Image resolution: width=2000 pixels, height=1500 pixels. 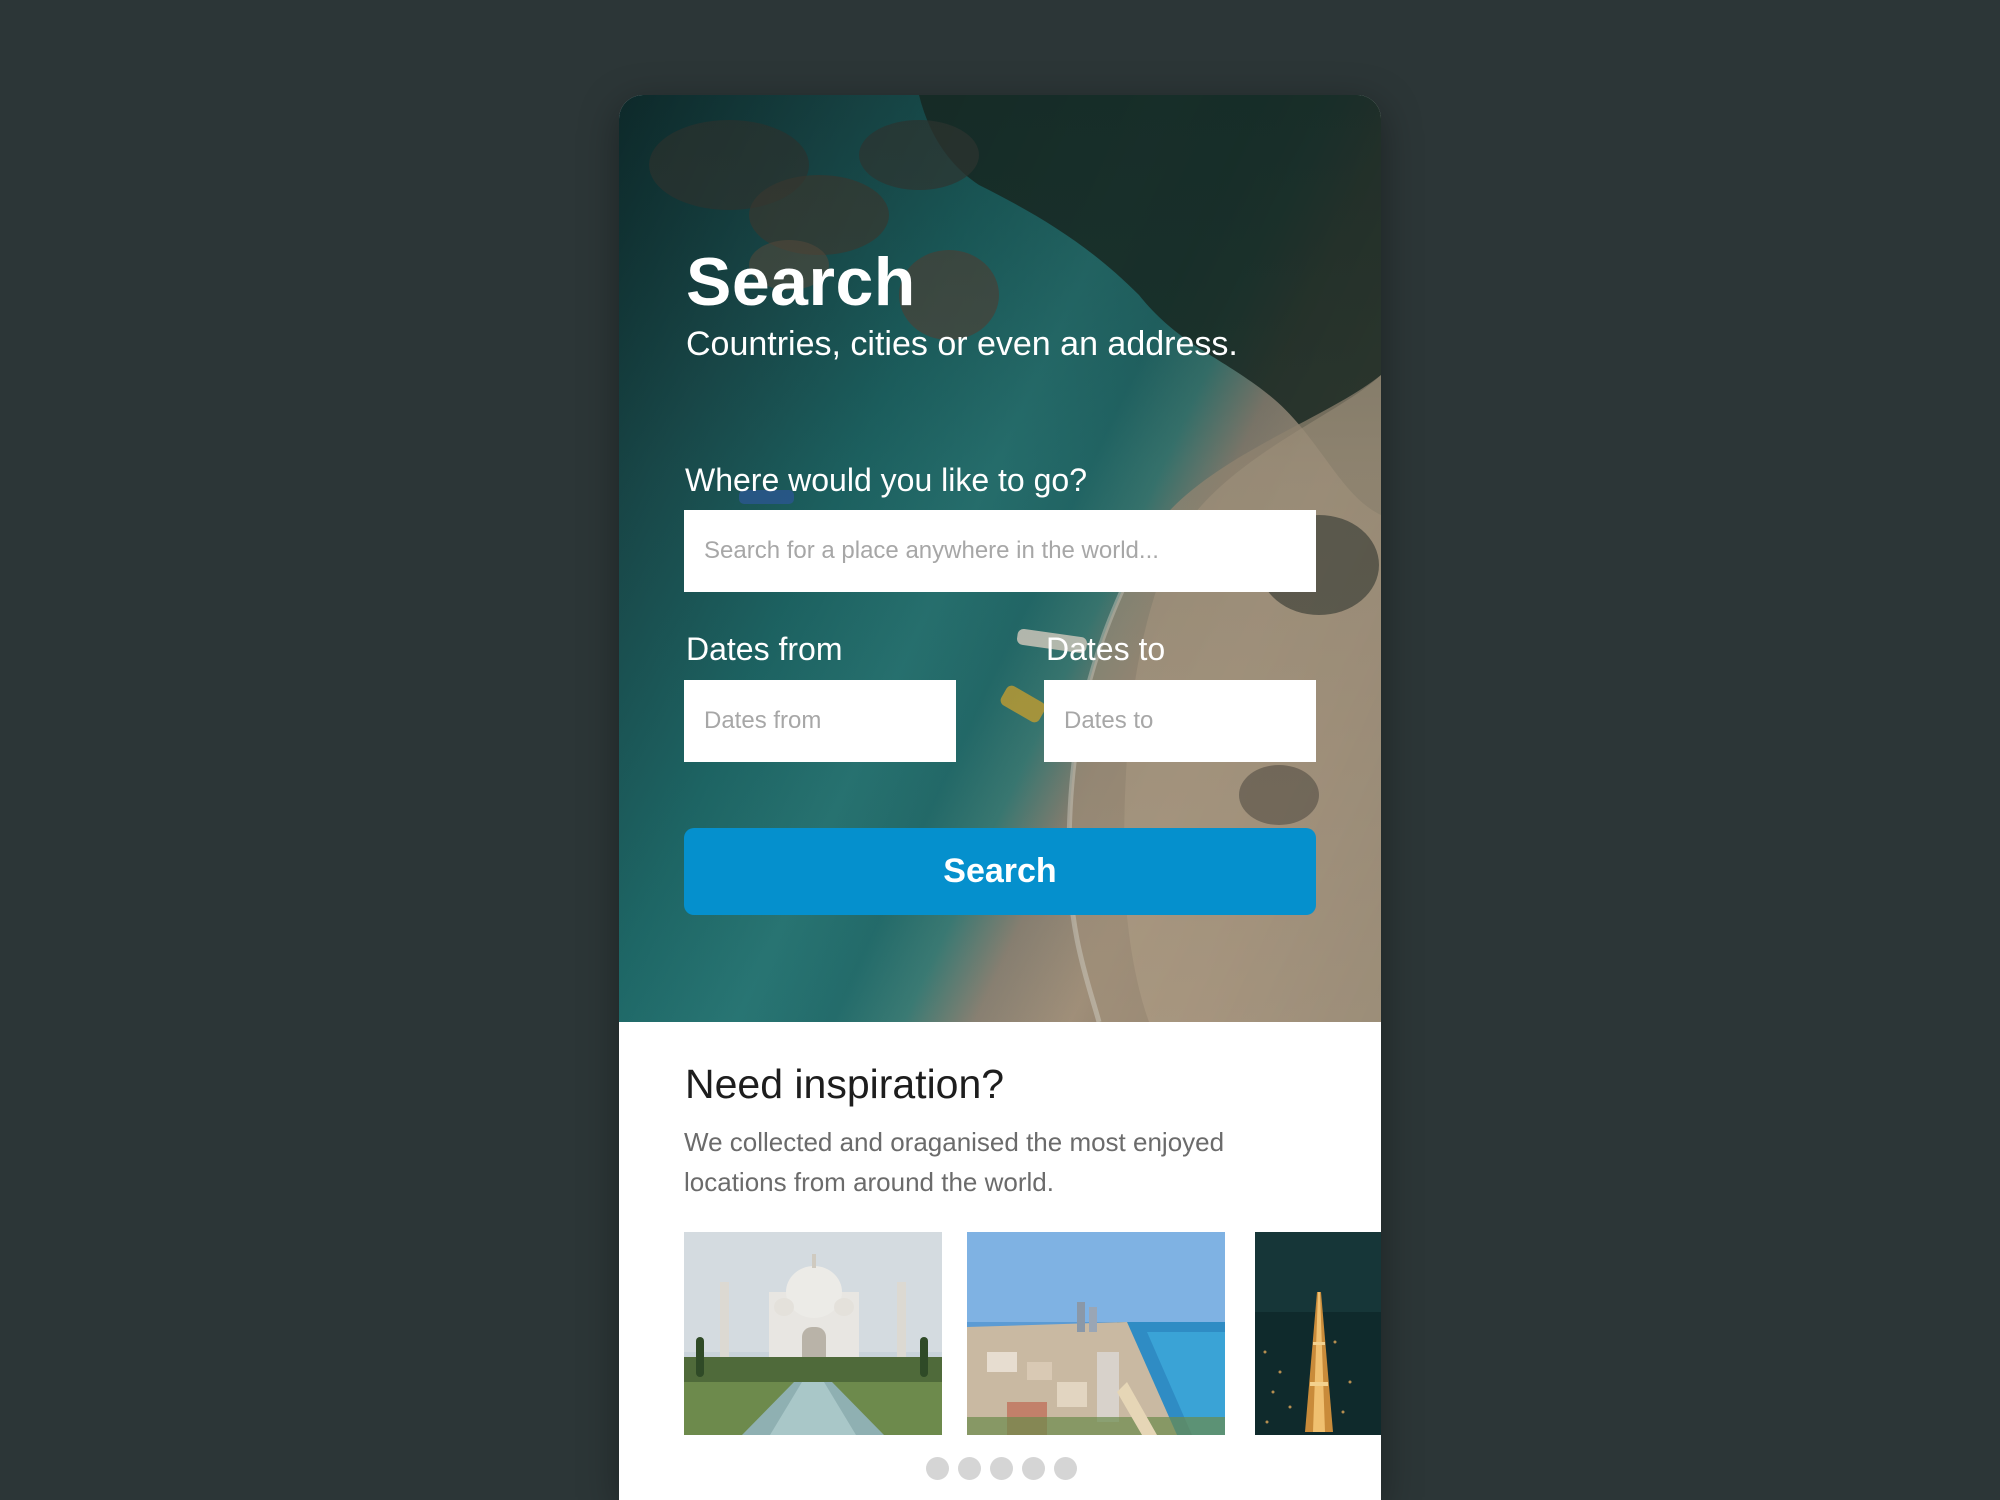 I want to click on destination-carousel, so click(x=1032, y=1333).